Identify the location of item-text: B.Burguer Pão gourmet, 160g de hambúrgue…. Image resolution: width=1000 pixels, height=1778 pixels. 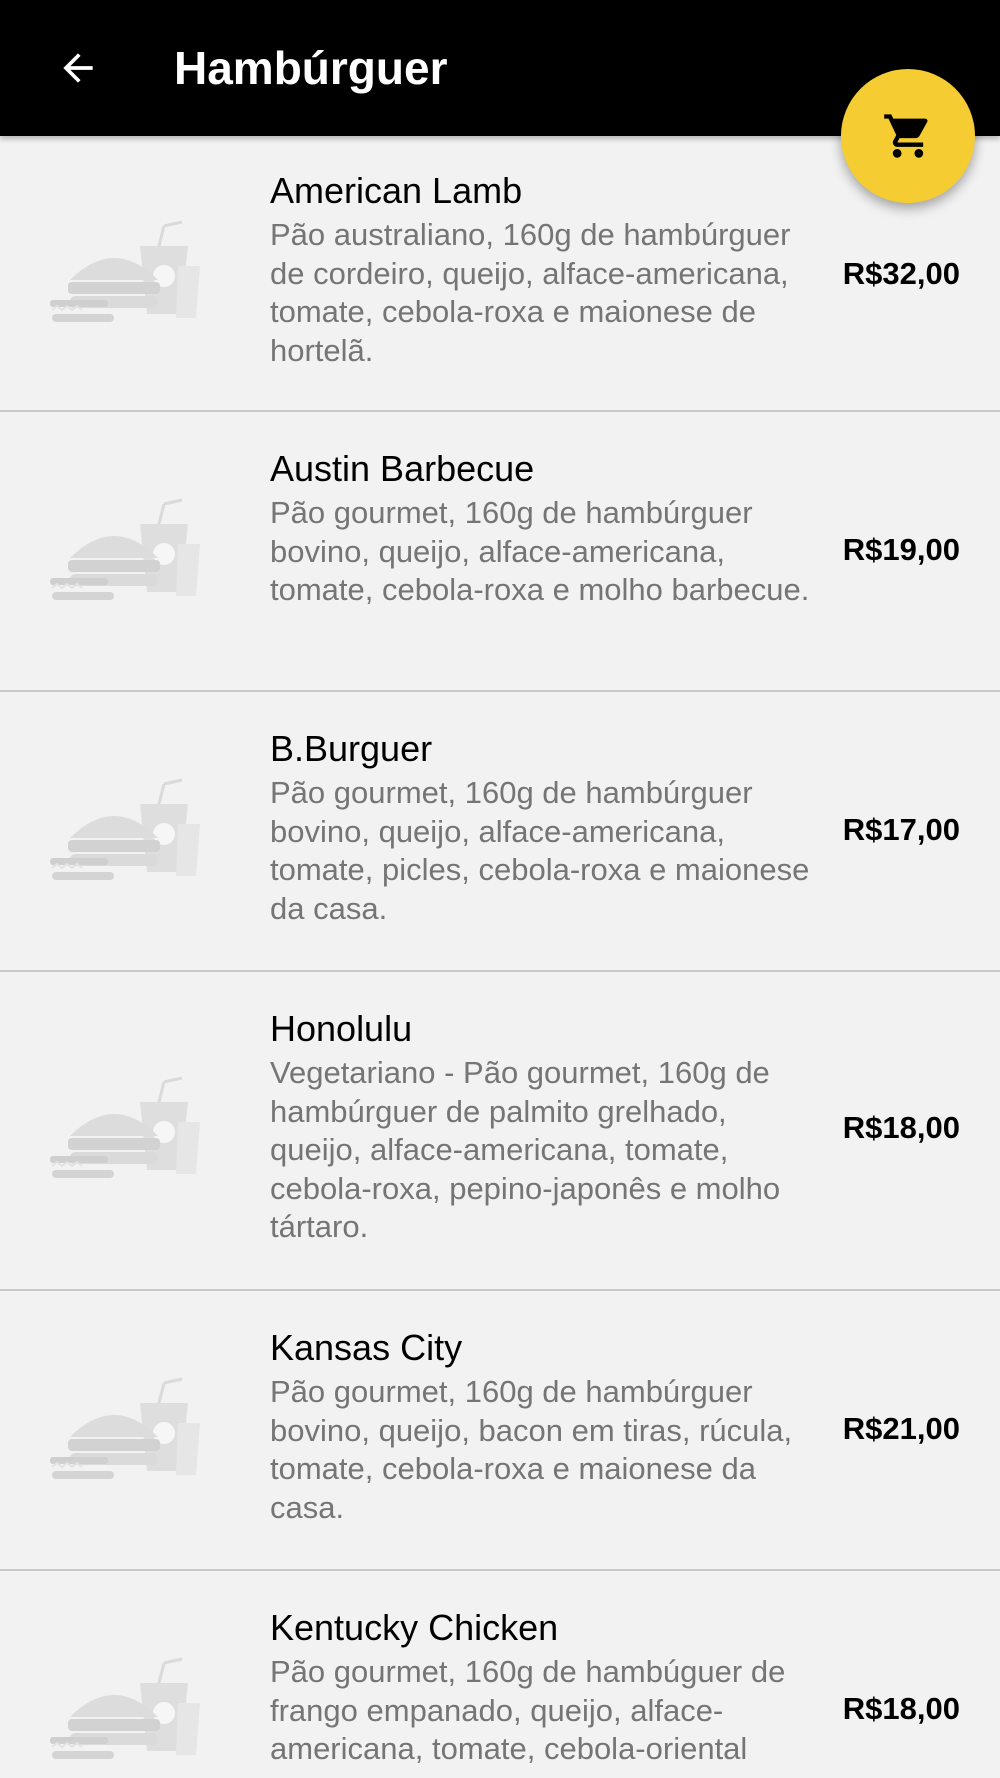
(542, 827).